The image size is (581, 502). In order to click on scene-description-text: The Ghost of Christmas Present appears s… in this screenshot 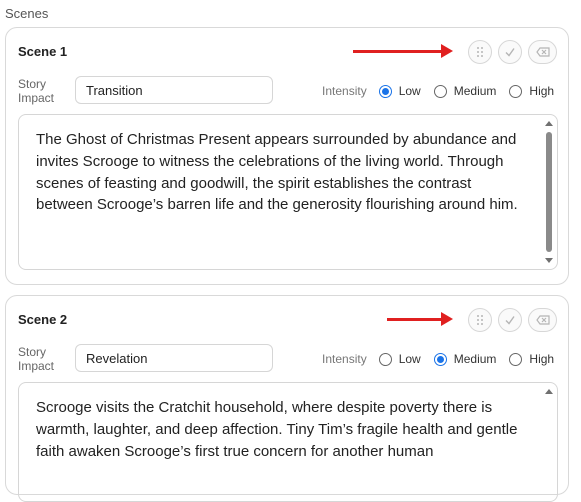, I will do `click(277, 172)`.